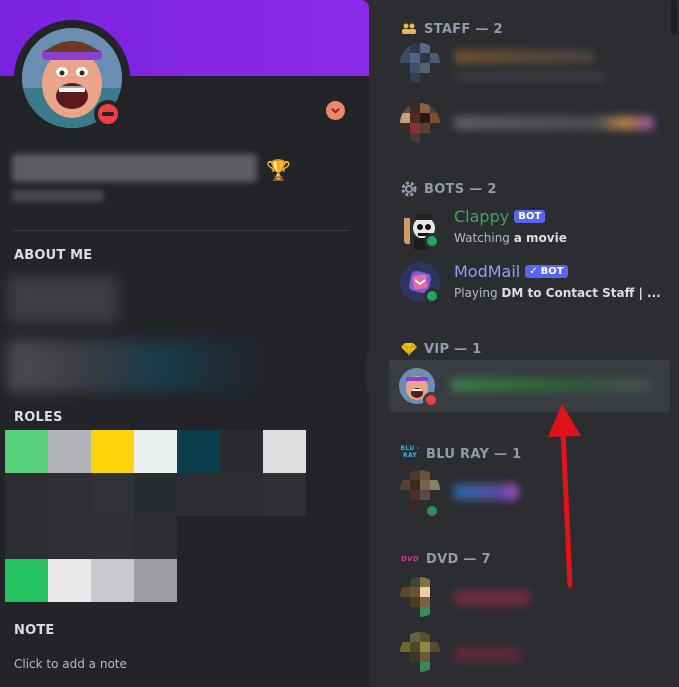 The width and height of the screenshot is (679, 687). I want to click on gear-icon, so click(409, 189).